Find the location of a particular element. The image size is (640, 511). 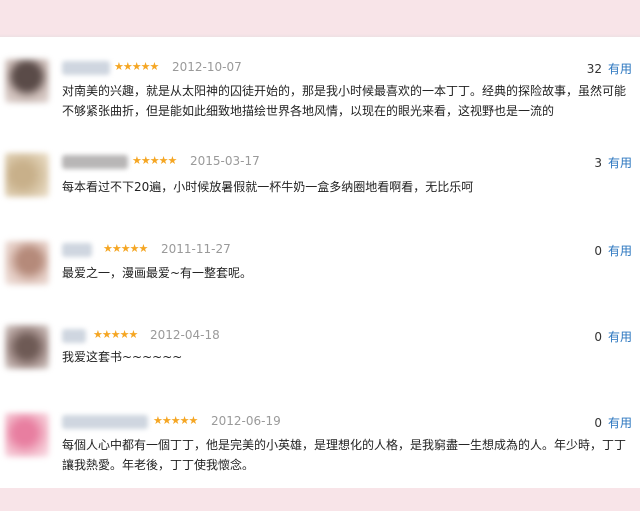

useful-count: 32 is located at coordinates (594, 69).